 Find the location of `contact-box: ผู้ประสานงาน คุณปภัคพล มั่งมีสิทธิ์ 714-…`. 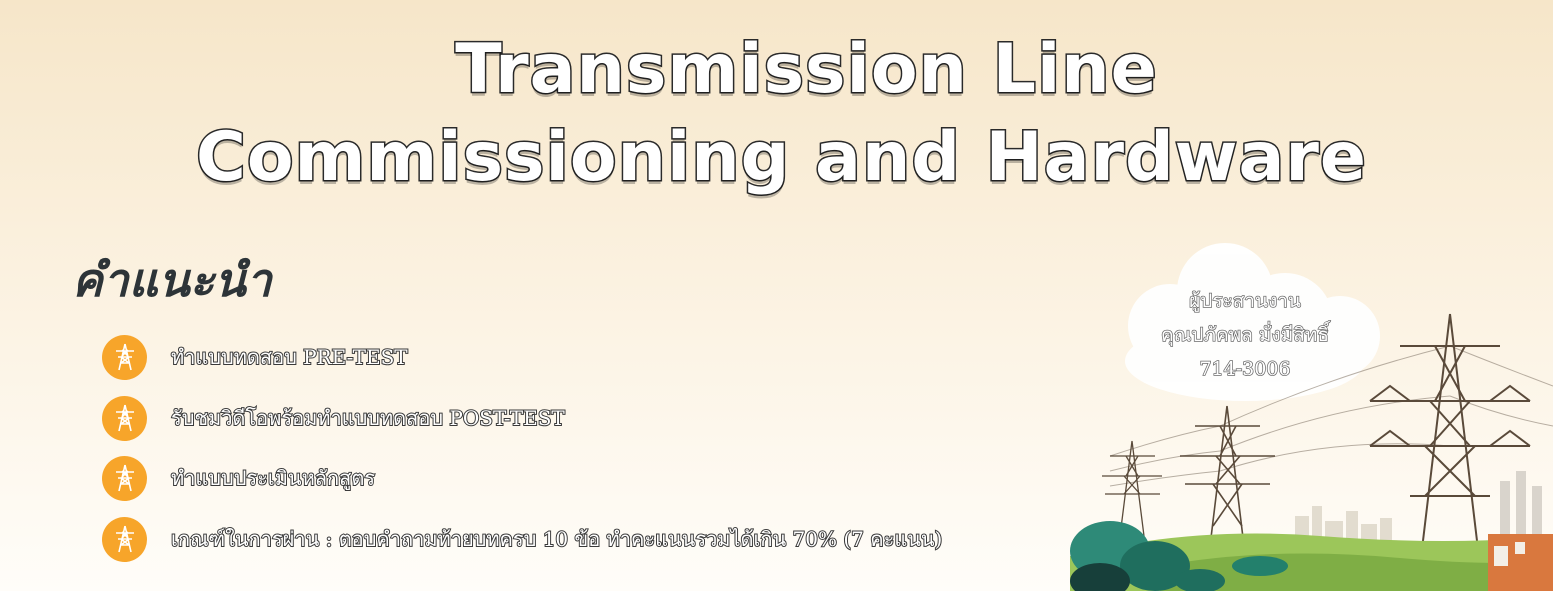

contact-box: ผู้ประสานงาน คุณปภัคพล มั่งมีสิทธิ์ 714-… is located at coordinates (1245, 335).